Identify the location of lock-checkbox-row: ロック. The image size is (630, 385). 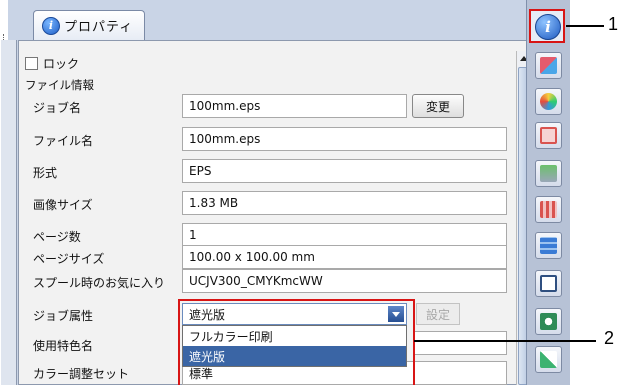
(52, 63).